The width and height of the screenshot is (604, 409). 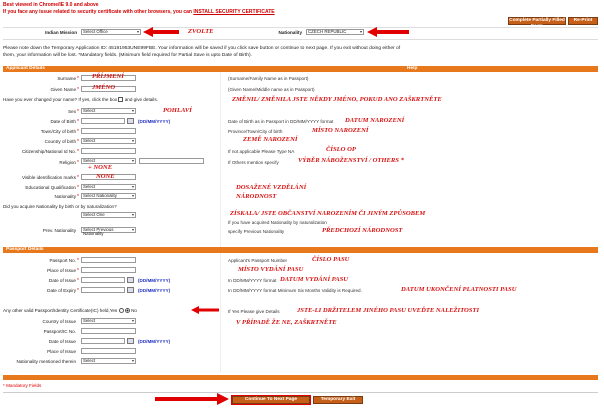 I want to click on religion-label: Religion, so click(x=67, y=162).